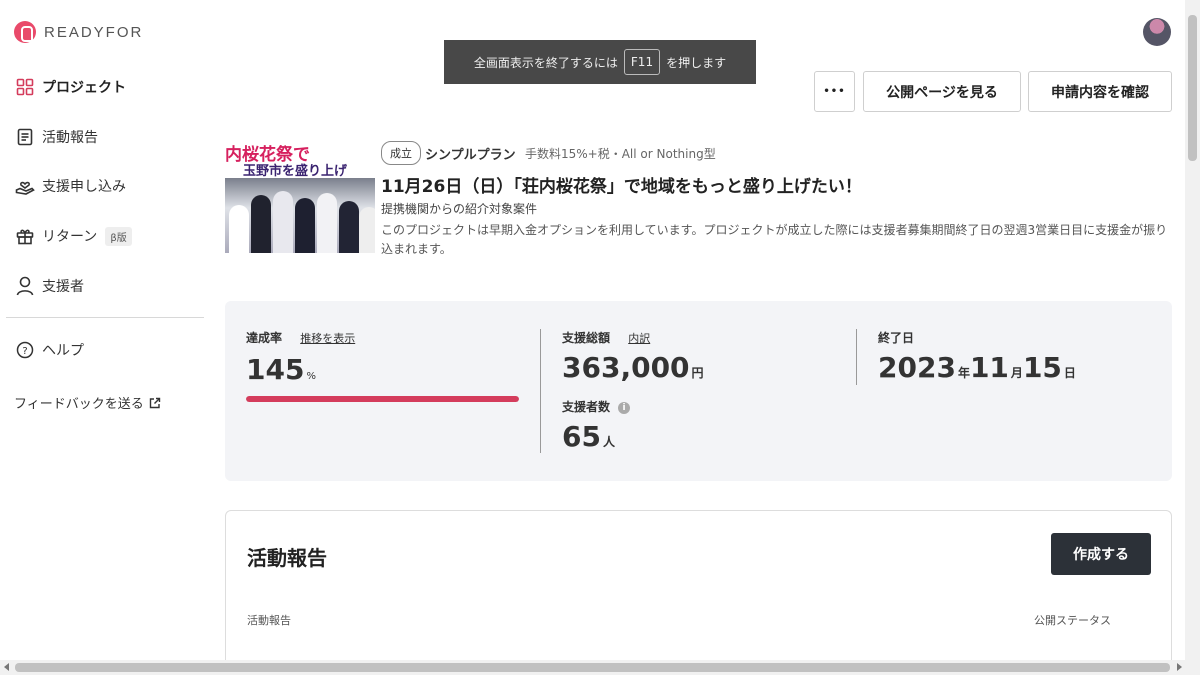  Describe the element at coordinates (459, 209) in the screenshot. I see `partner-note: 提携機関からの紹介対象案件` at that location.